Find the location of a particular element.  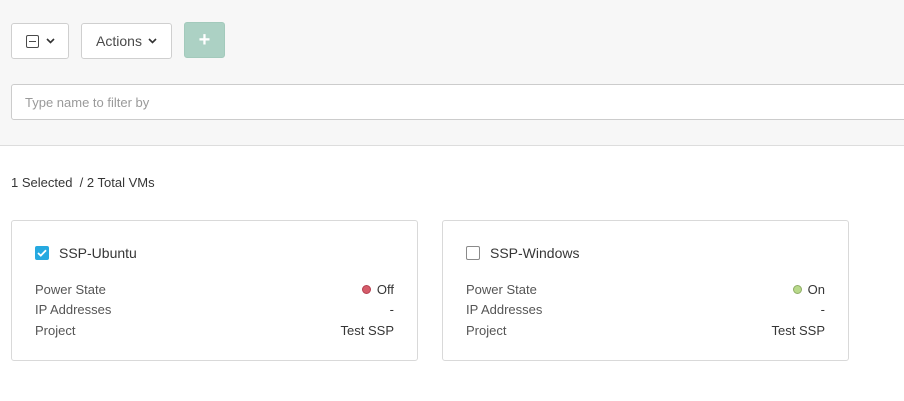

vm-name: SSP-Ubuntu is located at coordinates (98, 253).